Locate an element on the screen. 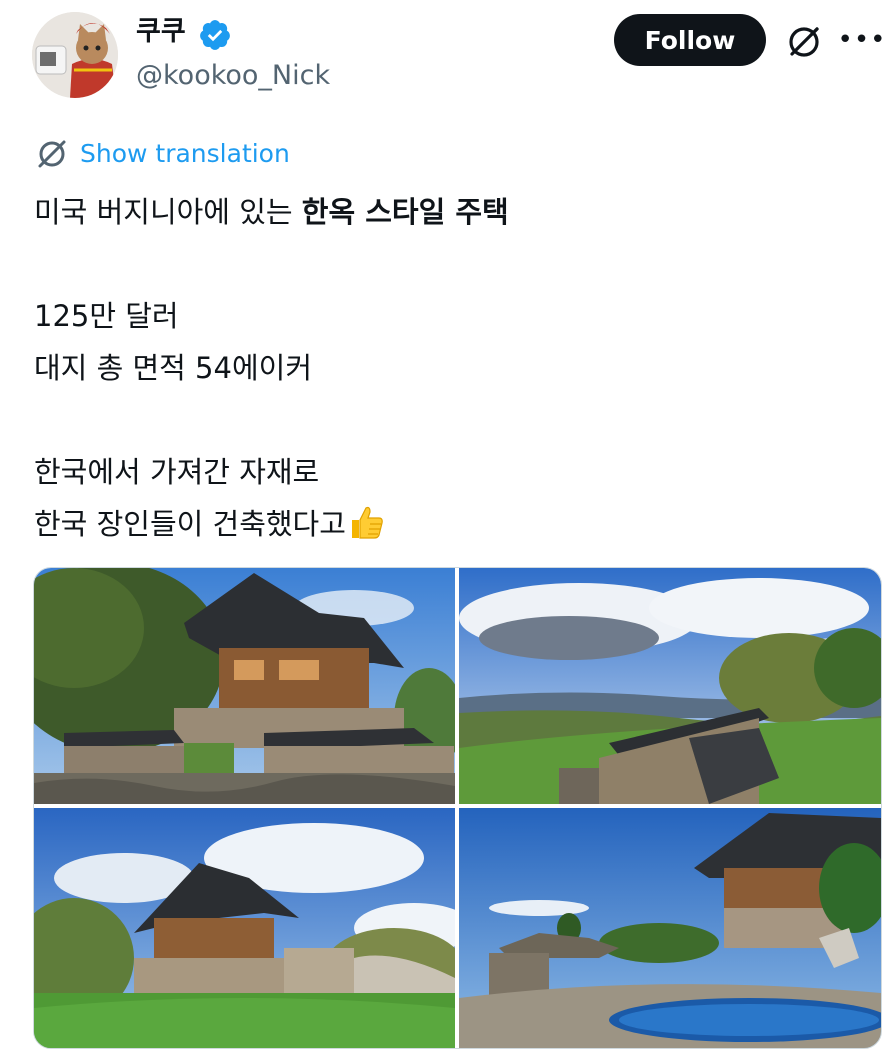 Image resolution: width=893 pixels, height=1054 pixels. tweet-line-2: 125만 달러 is located at coordinates (106, 316).